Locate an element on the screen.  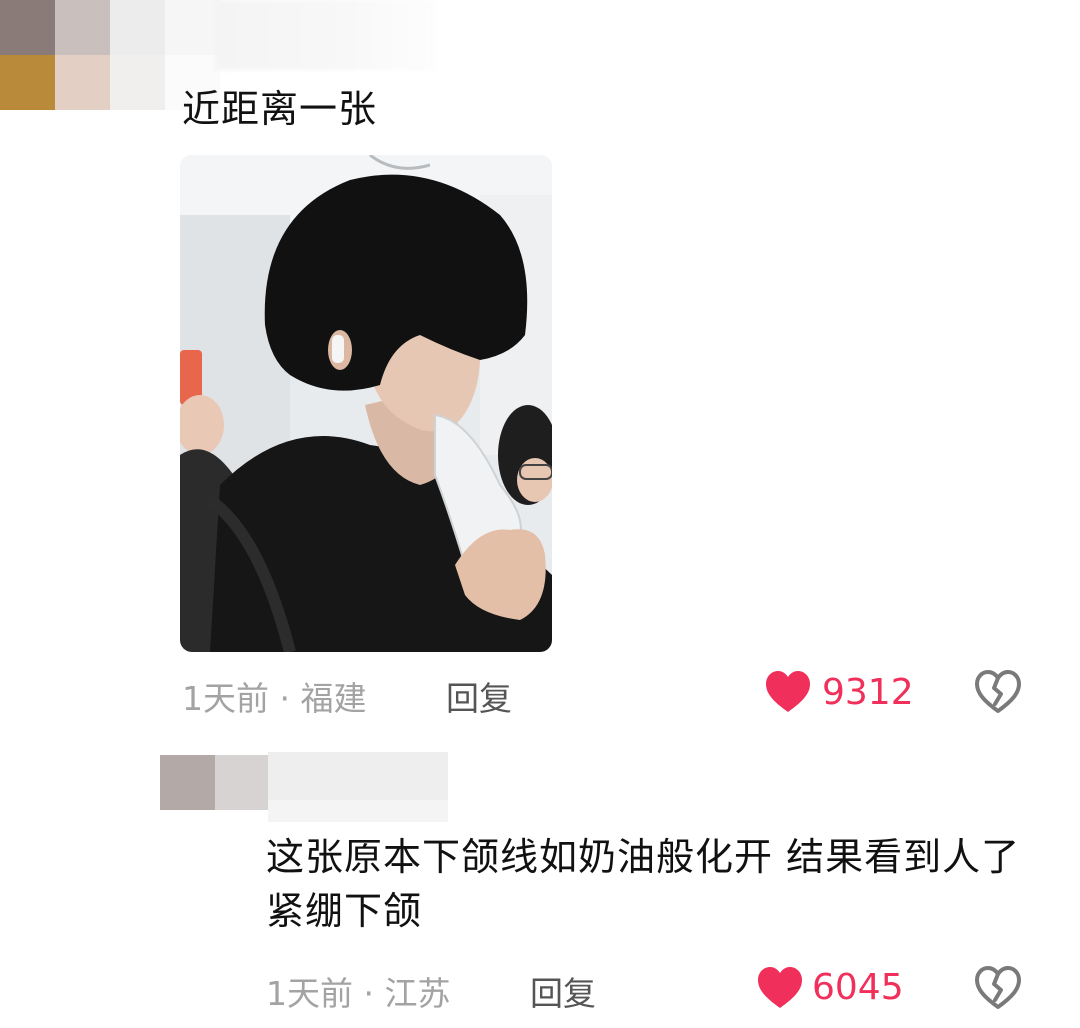
comment-text: 近距离一张 is located at coordinates (280, 109).